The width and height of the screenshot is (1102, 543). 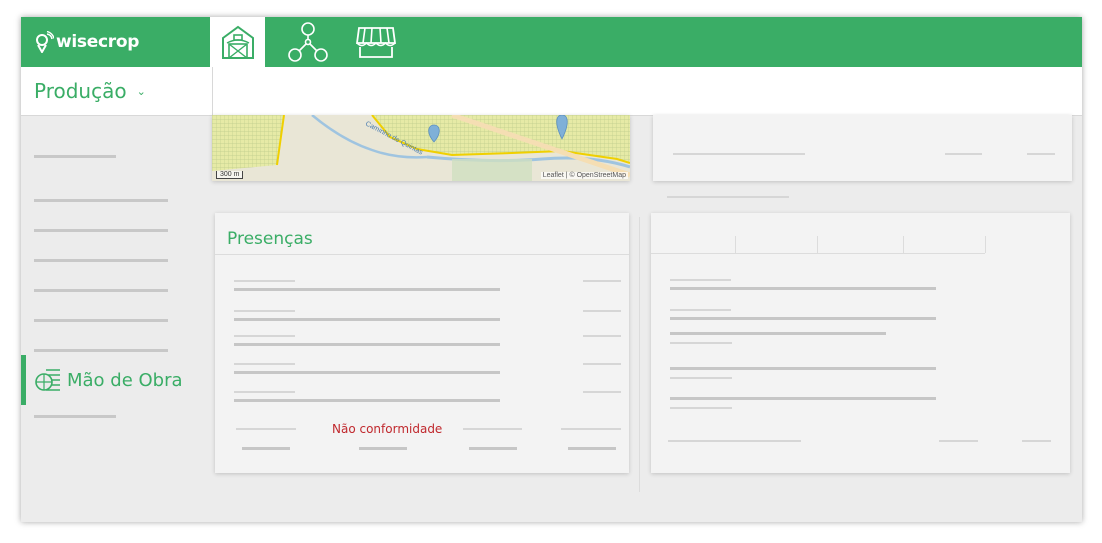 I want to click on nav-market, so click(x=375, y=42).